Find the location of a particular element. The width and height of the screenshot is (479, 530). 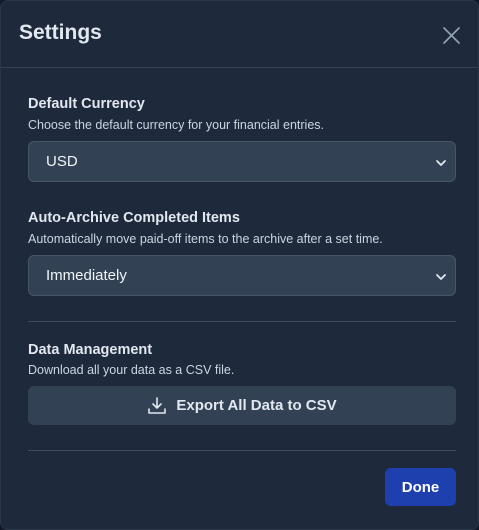

done-button: Done is located at coordinates (420, 487).